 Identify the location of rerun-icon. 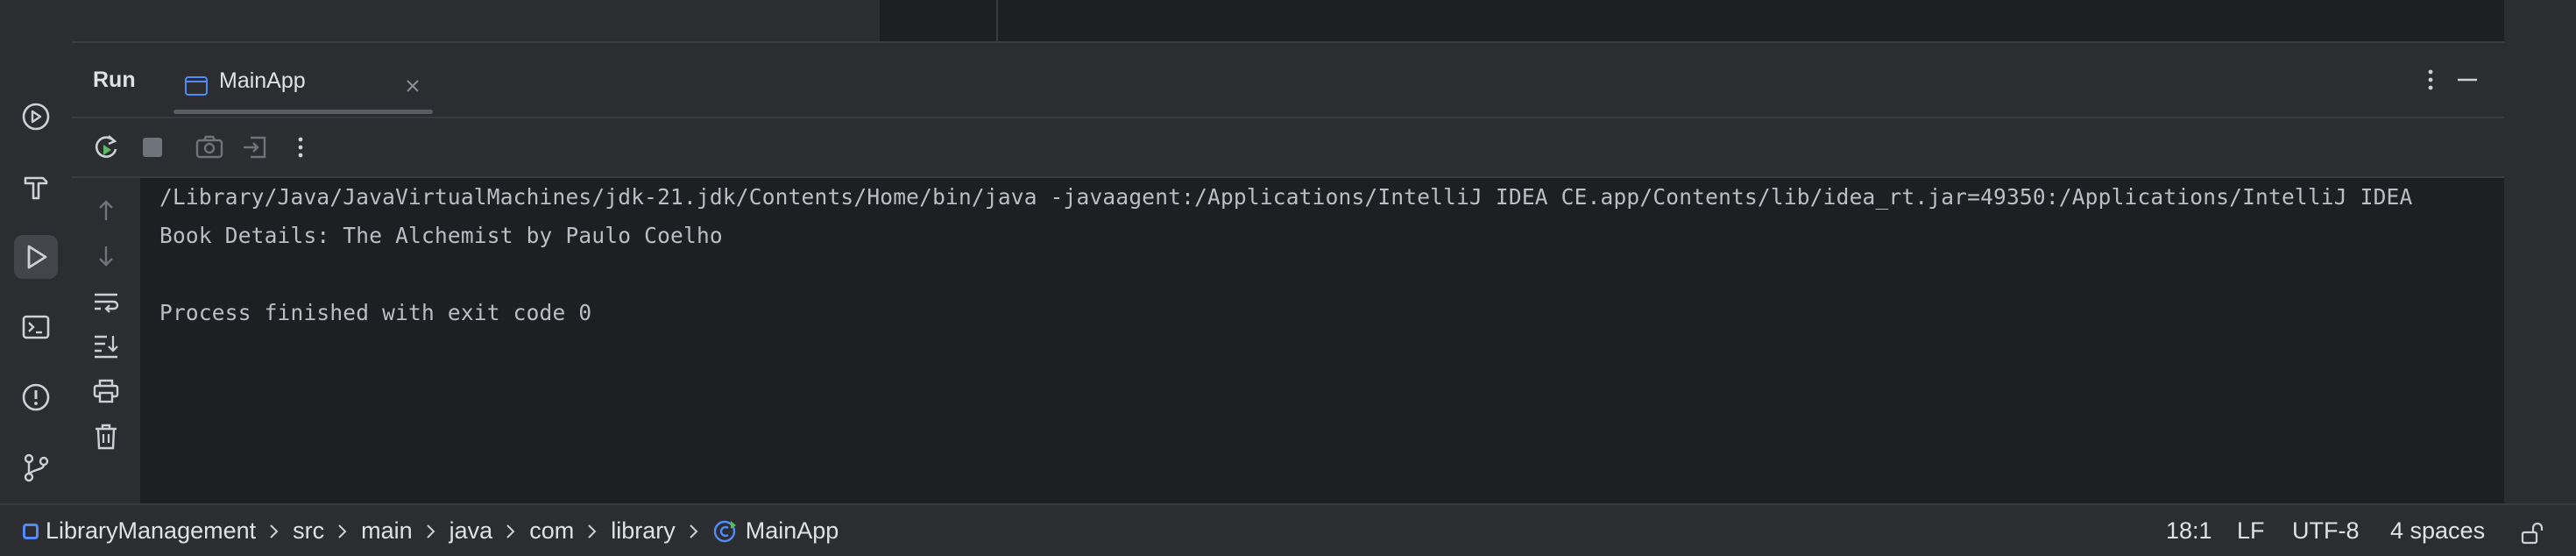
(106, 146).